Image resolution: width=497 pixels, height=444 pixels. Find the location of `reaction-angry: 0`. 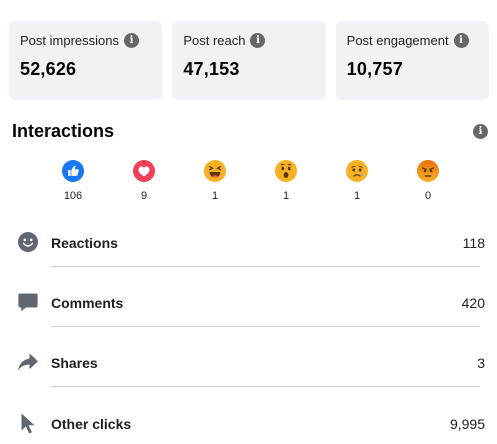

reaction-angry: 0 is located at coordinates (428, 181).